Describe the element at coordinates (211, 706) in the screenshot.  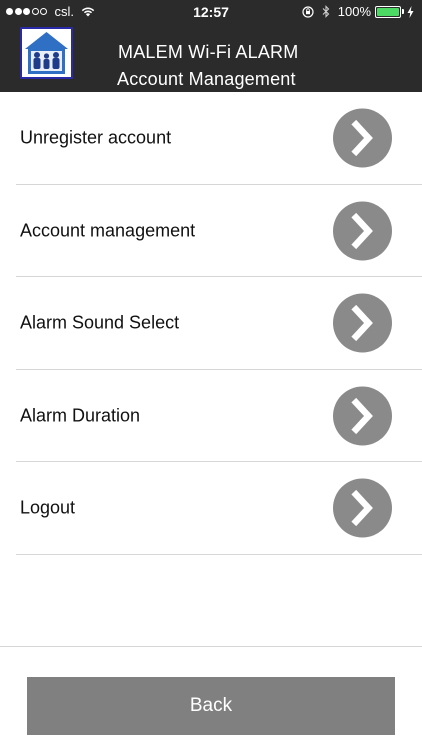
I see `back-button: Back` at that location.